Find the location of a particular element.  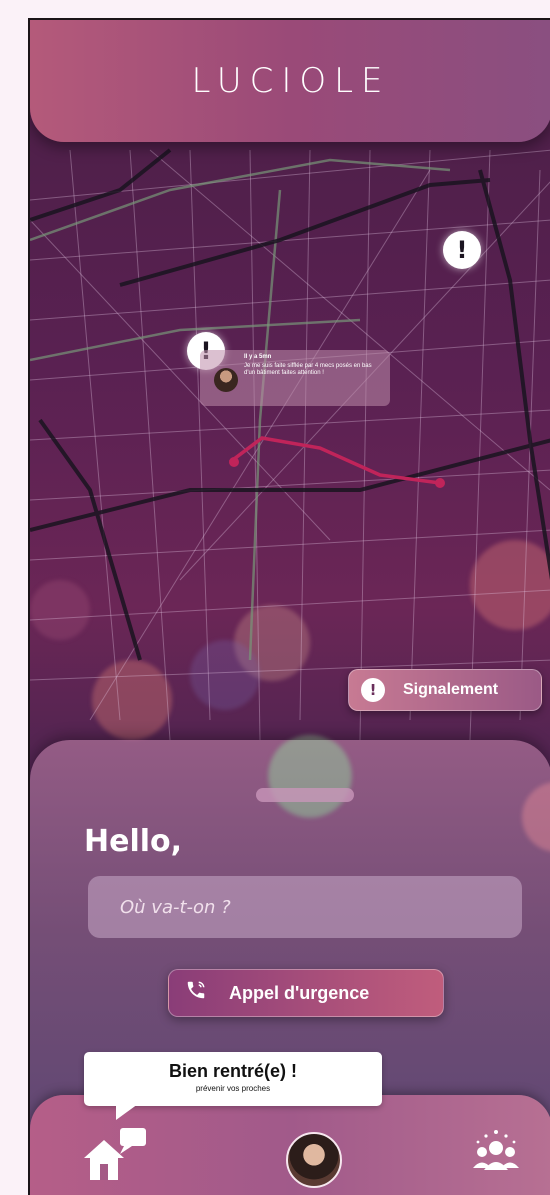

destination-search-input is located at coordinates (305, 907).